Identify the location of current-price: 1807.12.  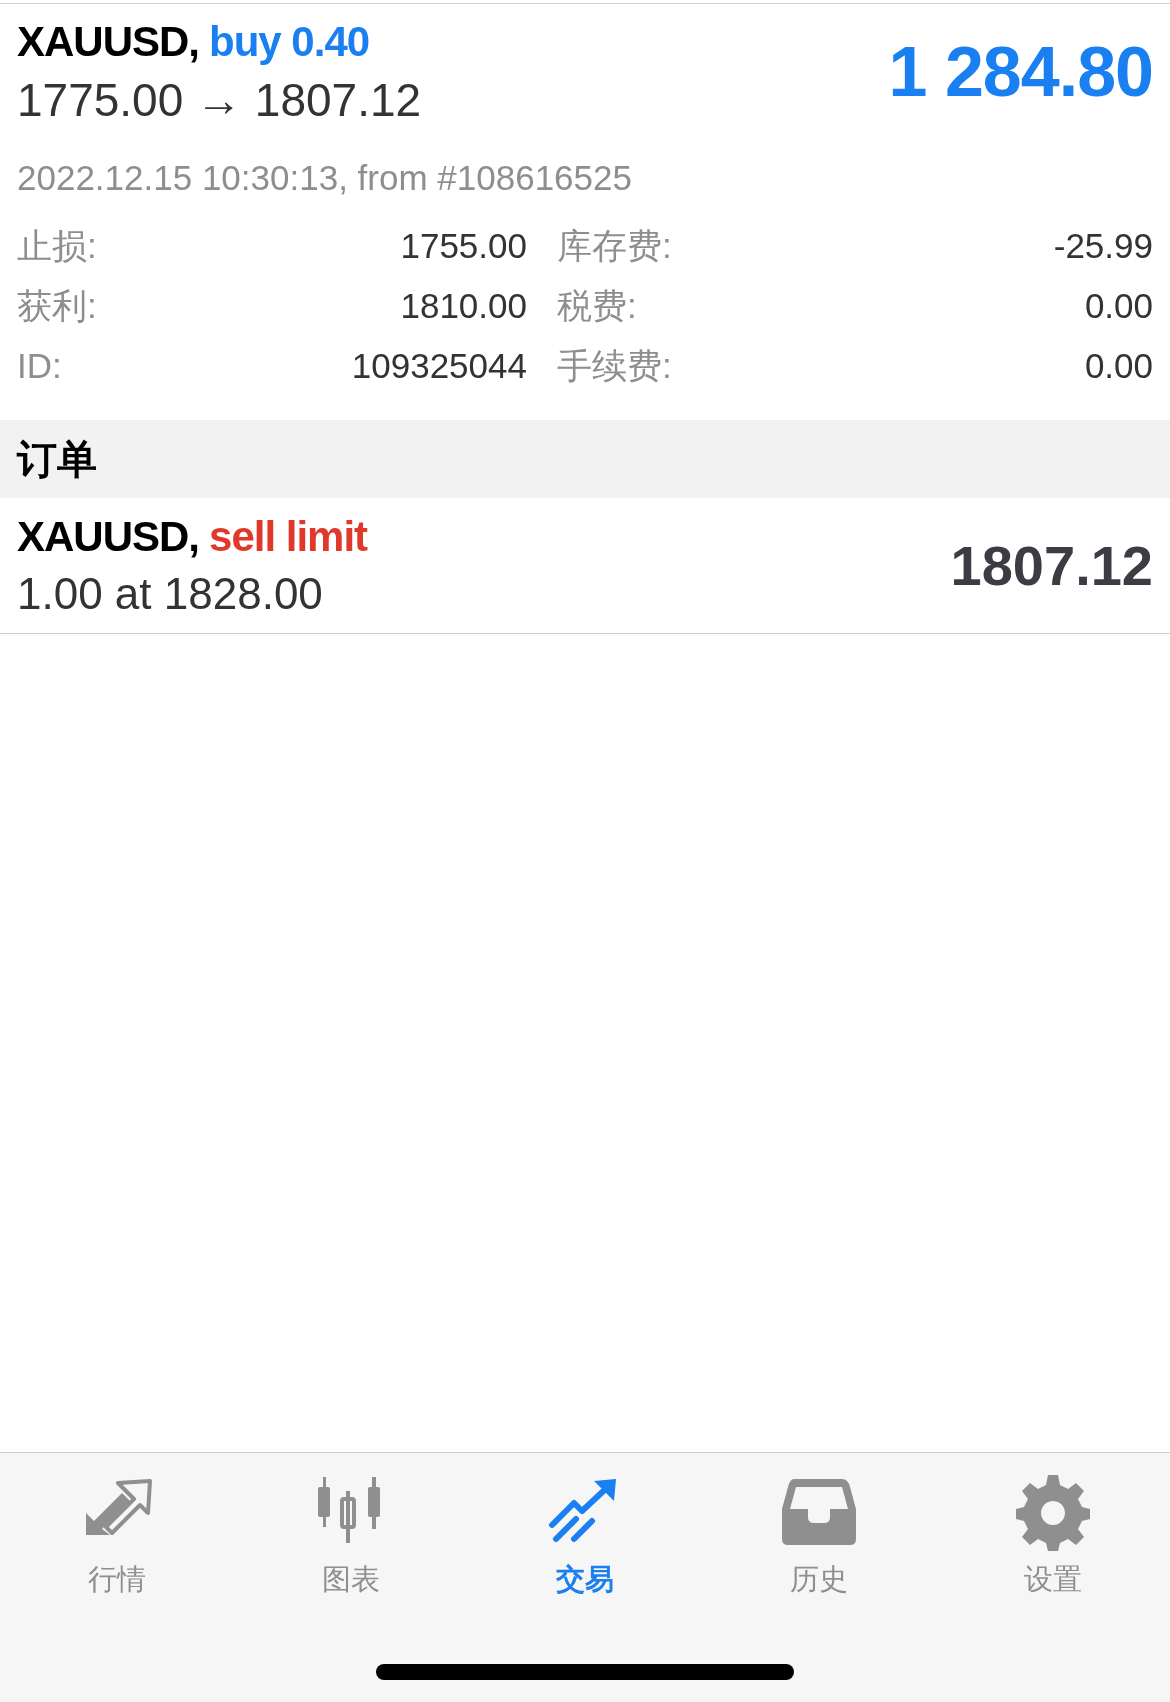
(1051, 565).